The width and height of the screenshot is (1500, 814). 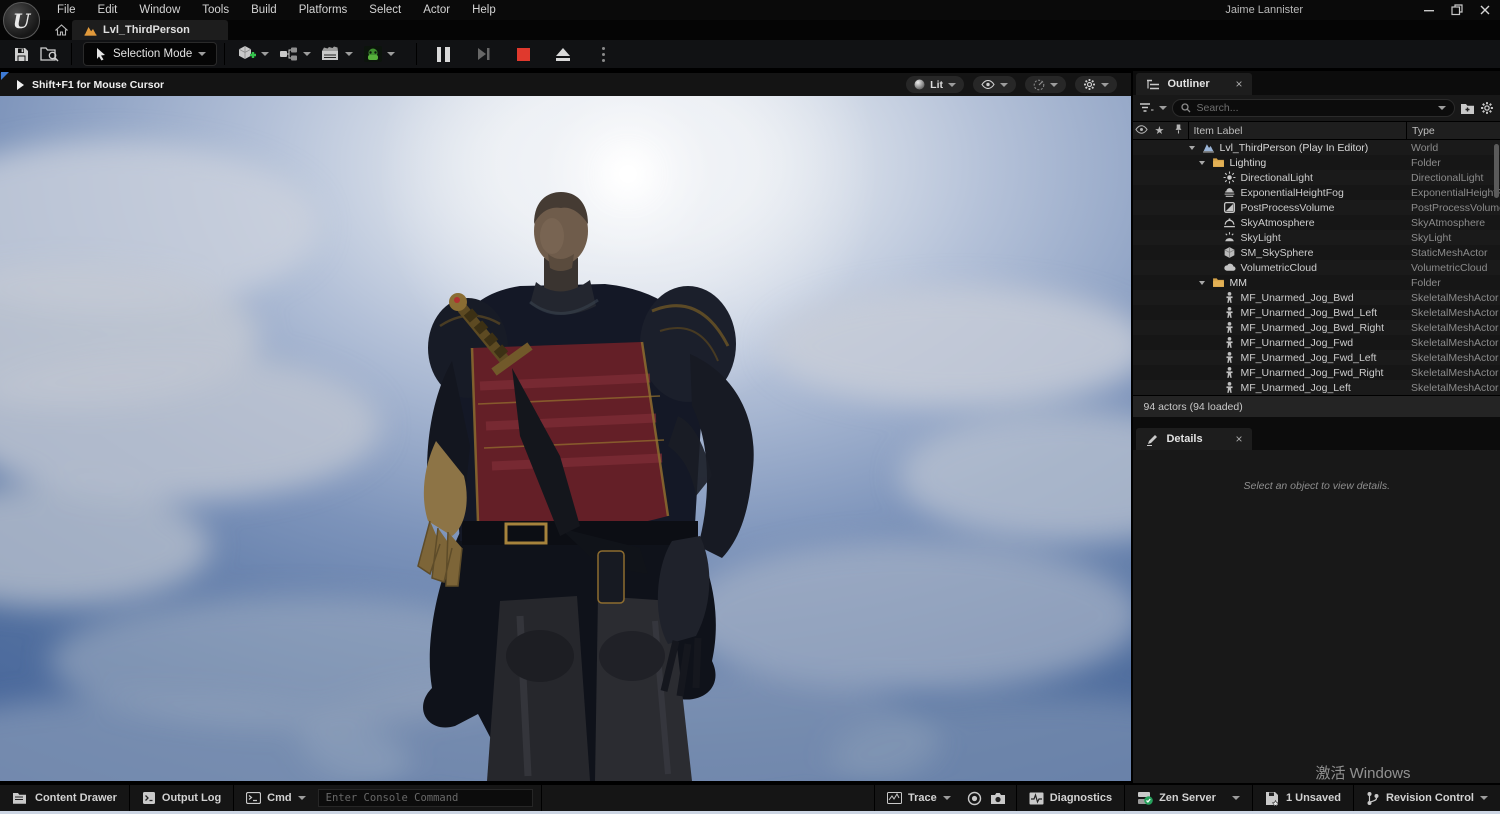 I want to click on outliner-search, so click(x=1313, y=108).